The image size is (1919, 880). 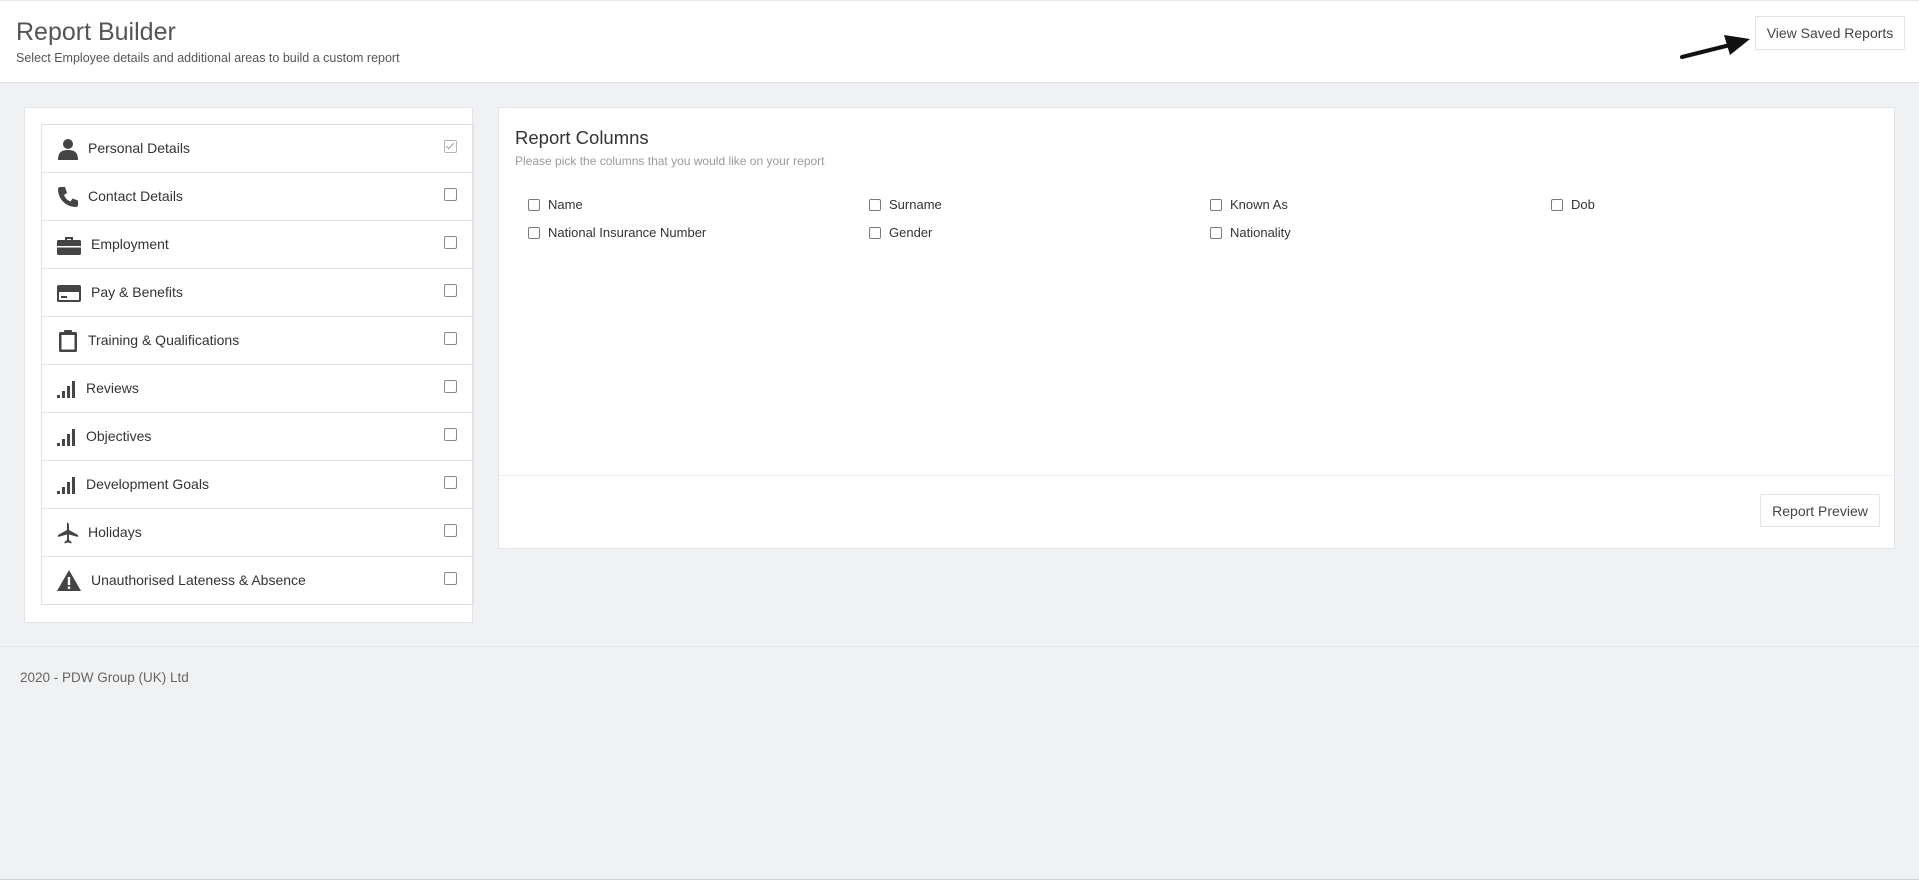 What do you see at coordinates (450, 434) in the screenshot?
I see `objectives-checkbox` at bounding box center [450, 434].